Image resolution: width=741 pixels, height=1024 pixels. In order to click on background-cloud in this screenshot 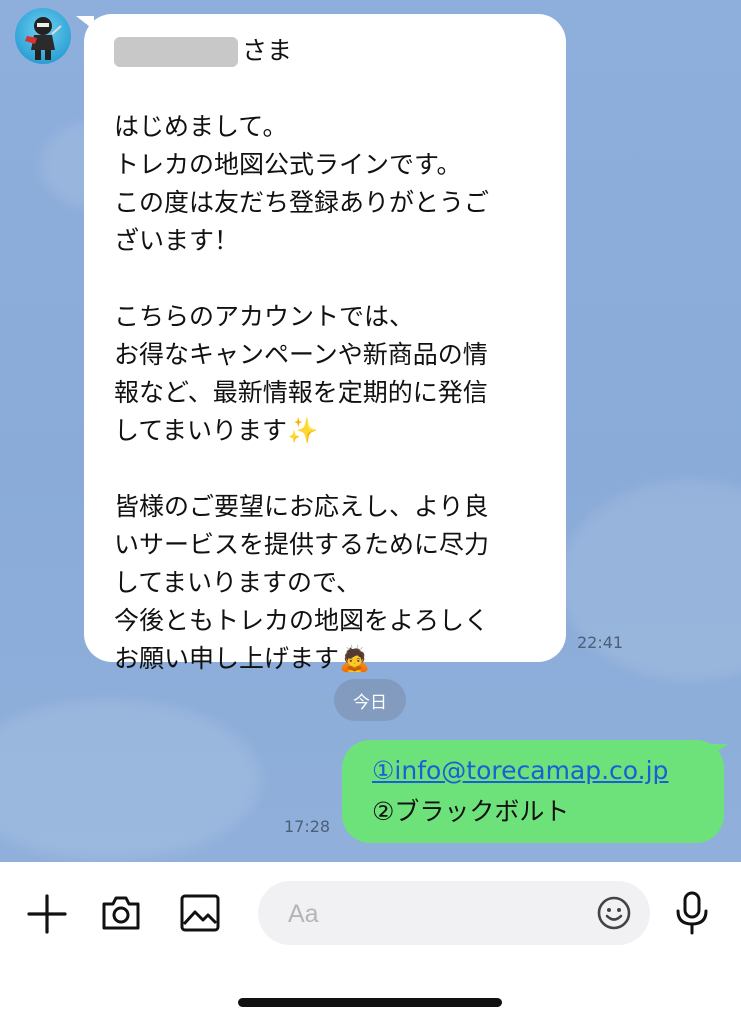, I will do `click(130, 780)`.